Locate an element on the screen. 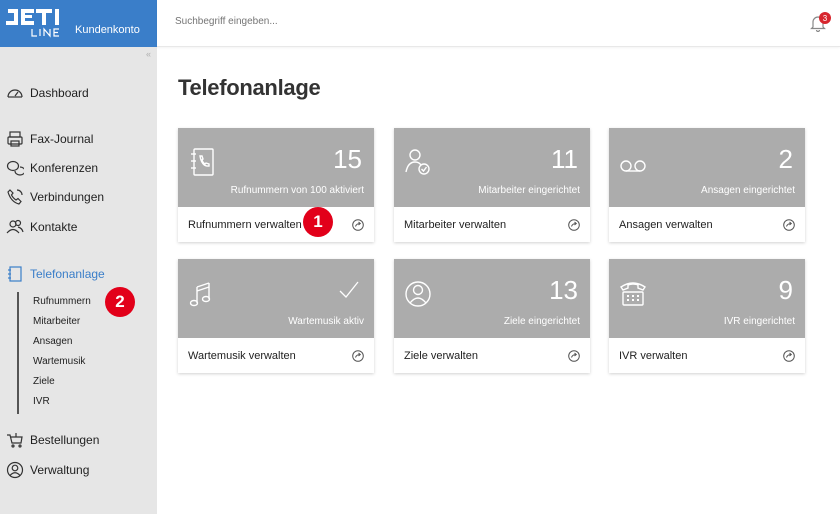  mitarbeiter-verwalten-link: Mitarbeiter verwalten is located at coordinates (492, 224).